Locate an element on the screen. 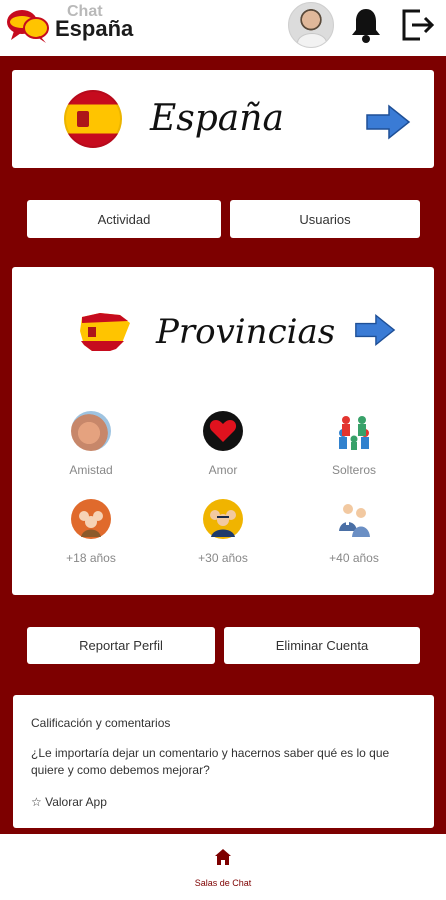 The height and width of the screenshot is (900, 446). top-bar: Chat España is located at coordinates (223, 28).